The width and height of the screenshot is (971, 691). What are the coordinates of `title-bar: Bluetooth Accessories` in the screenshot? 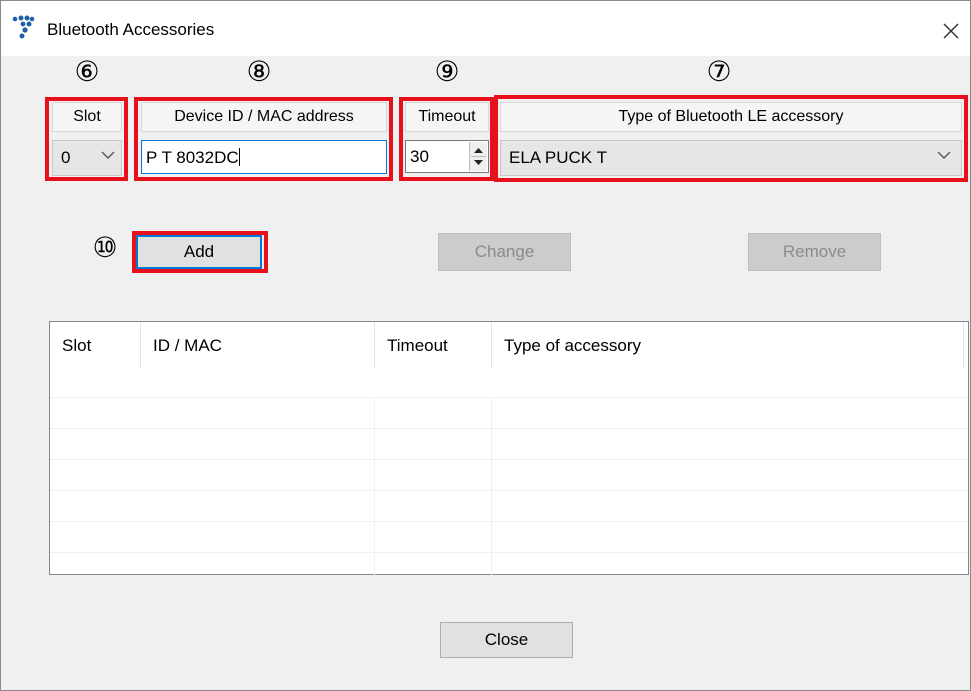 It's located at (485, 28).